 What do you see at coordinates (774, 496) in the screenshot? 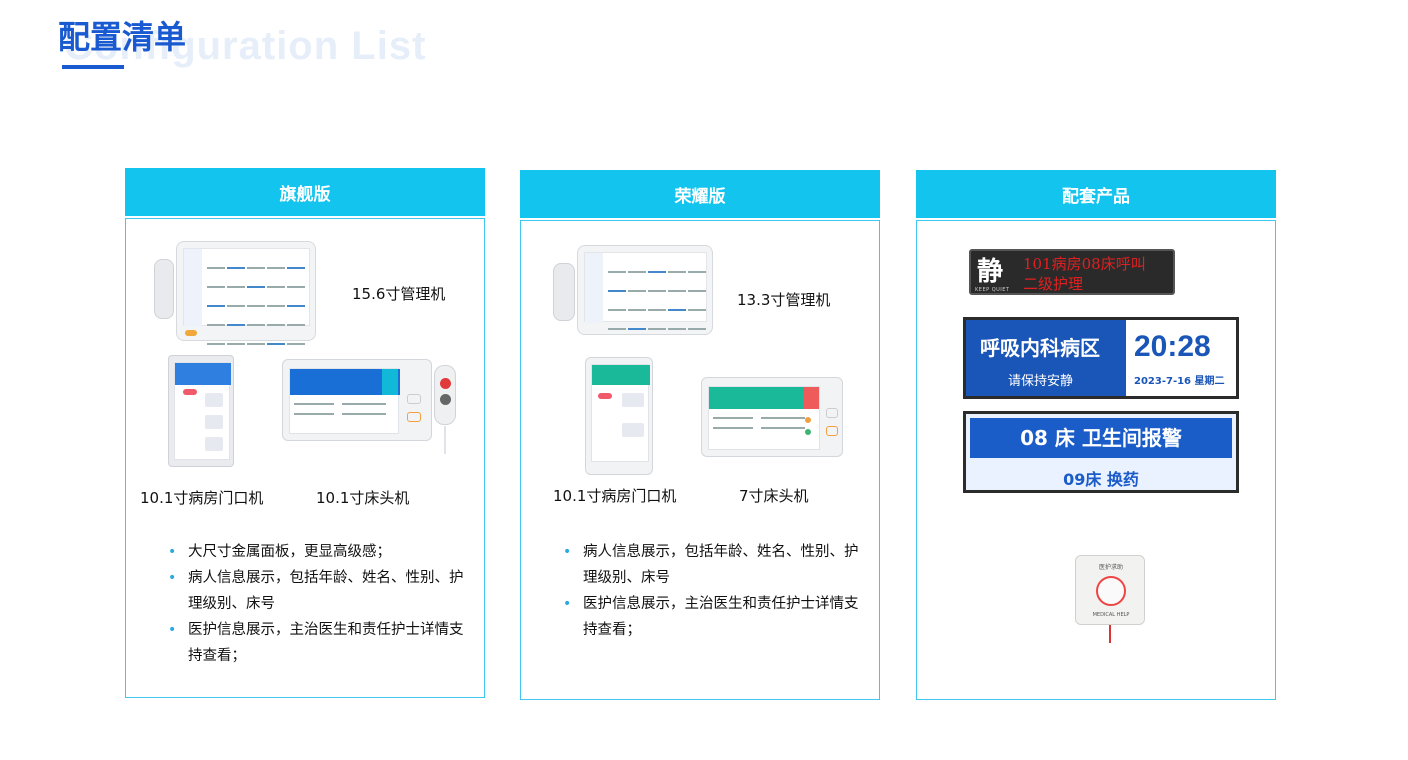
I see `bed-label: 7寸床头机` at bounding box center [774, 496].